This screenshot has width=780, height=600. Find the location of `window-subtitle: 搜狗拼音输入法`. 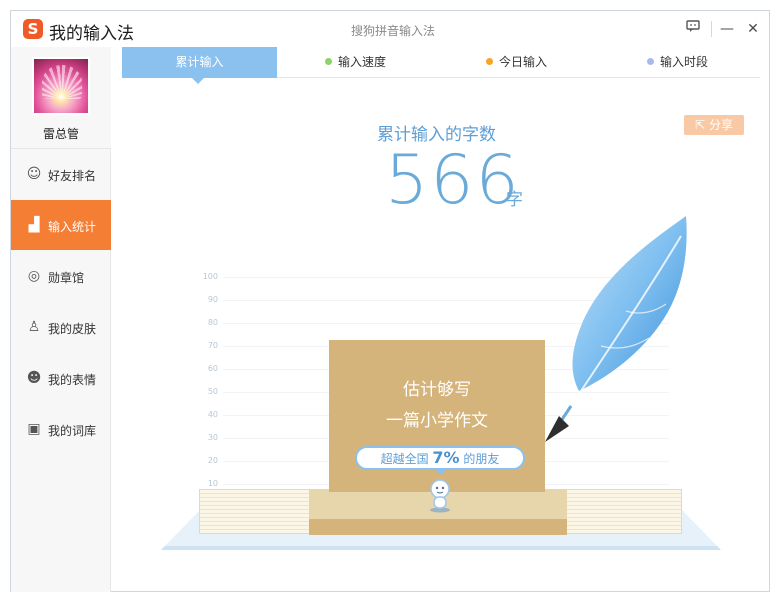

window-subtitle: 搜狗拼音输入法 is located at coordinates (393, 31).